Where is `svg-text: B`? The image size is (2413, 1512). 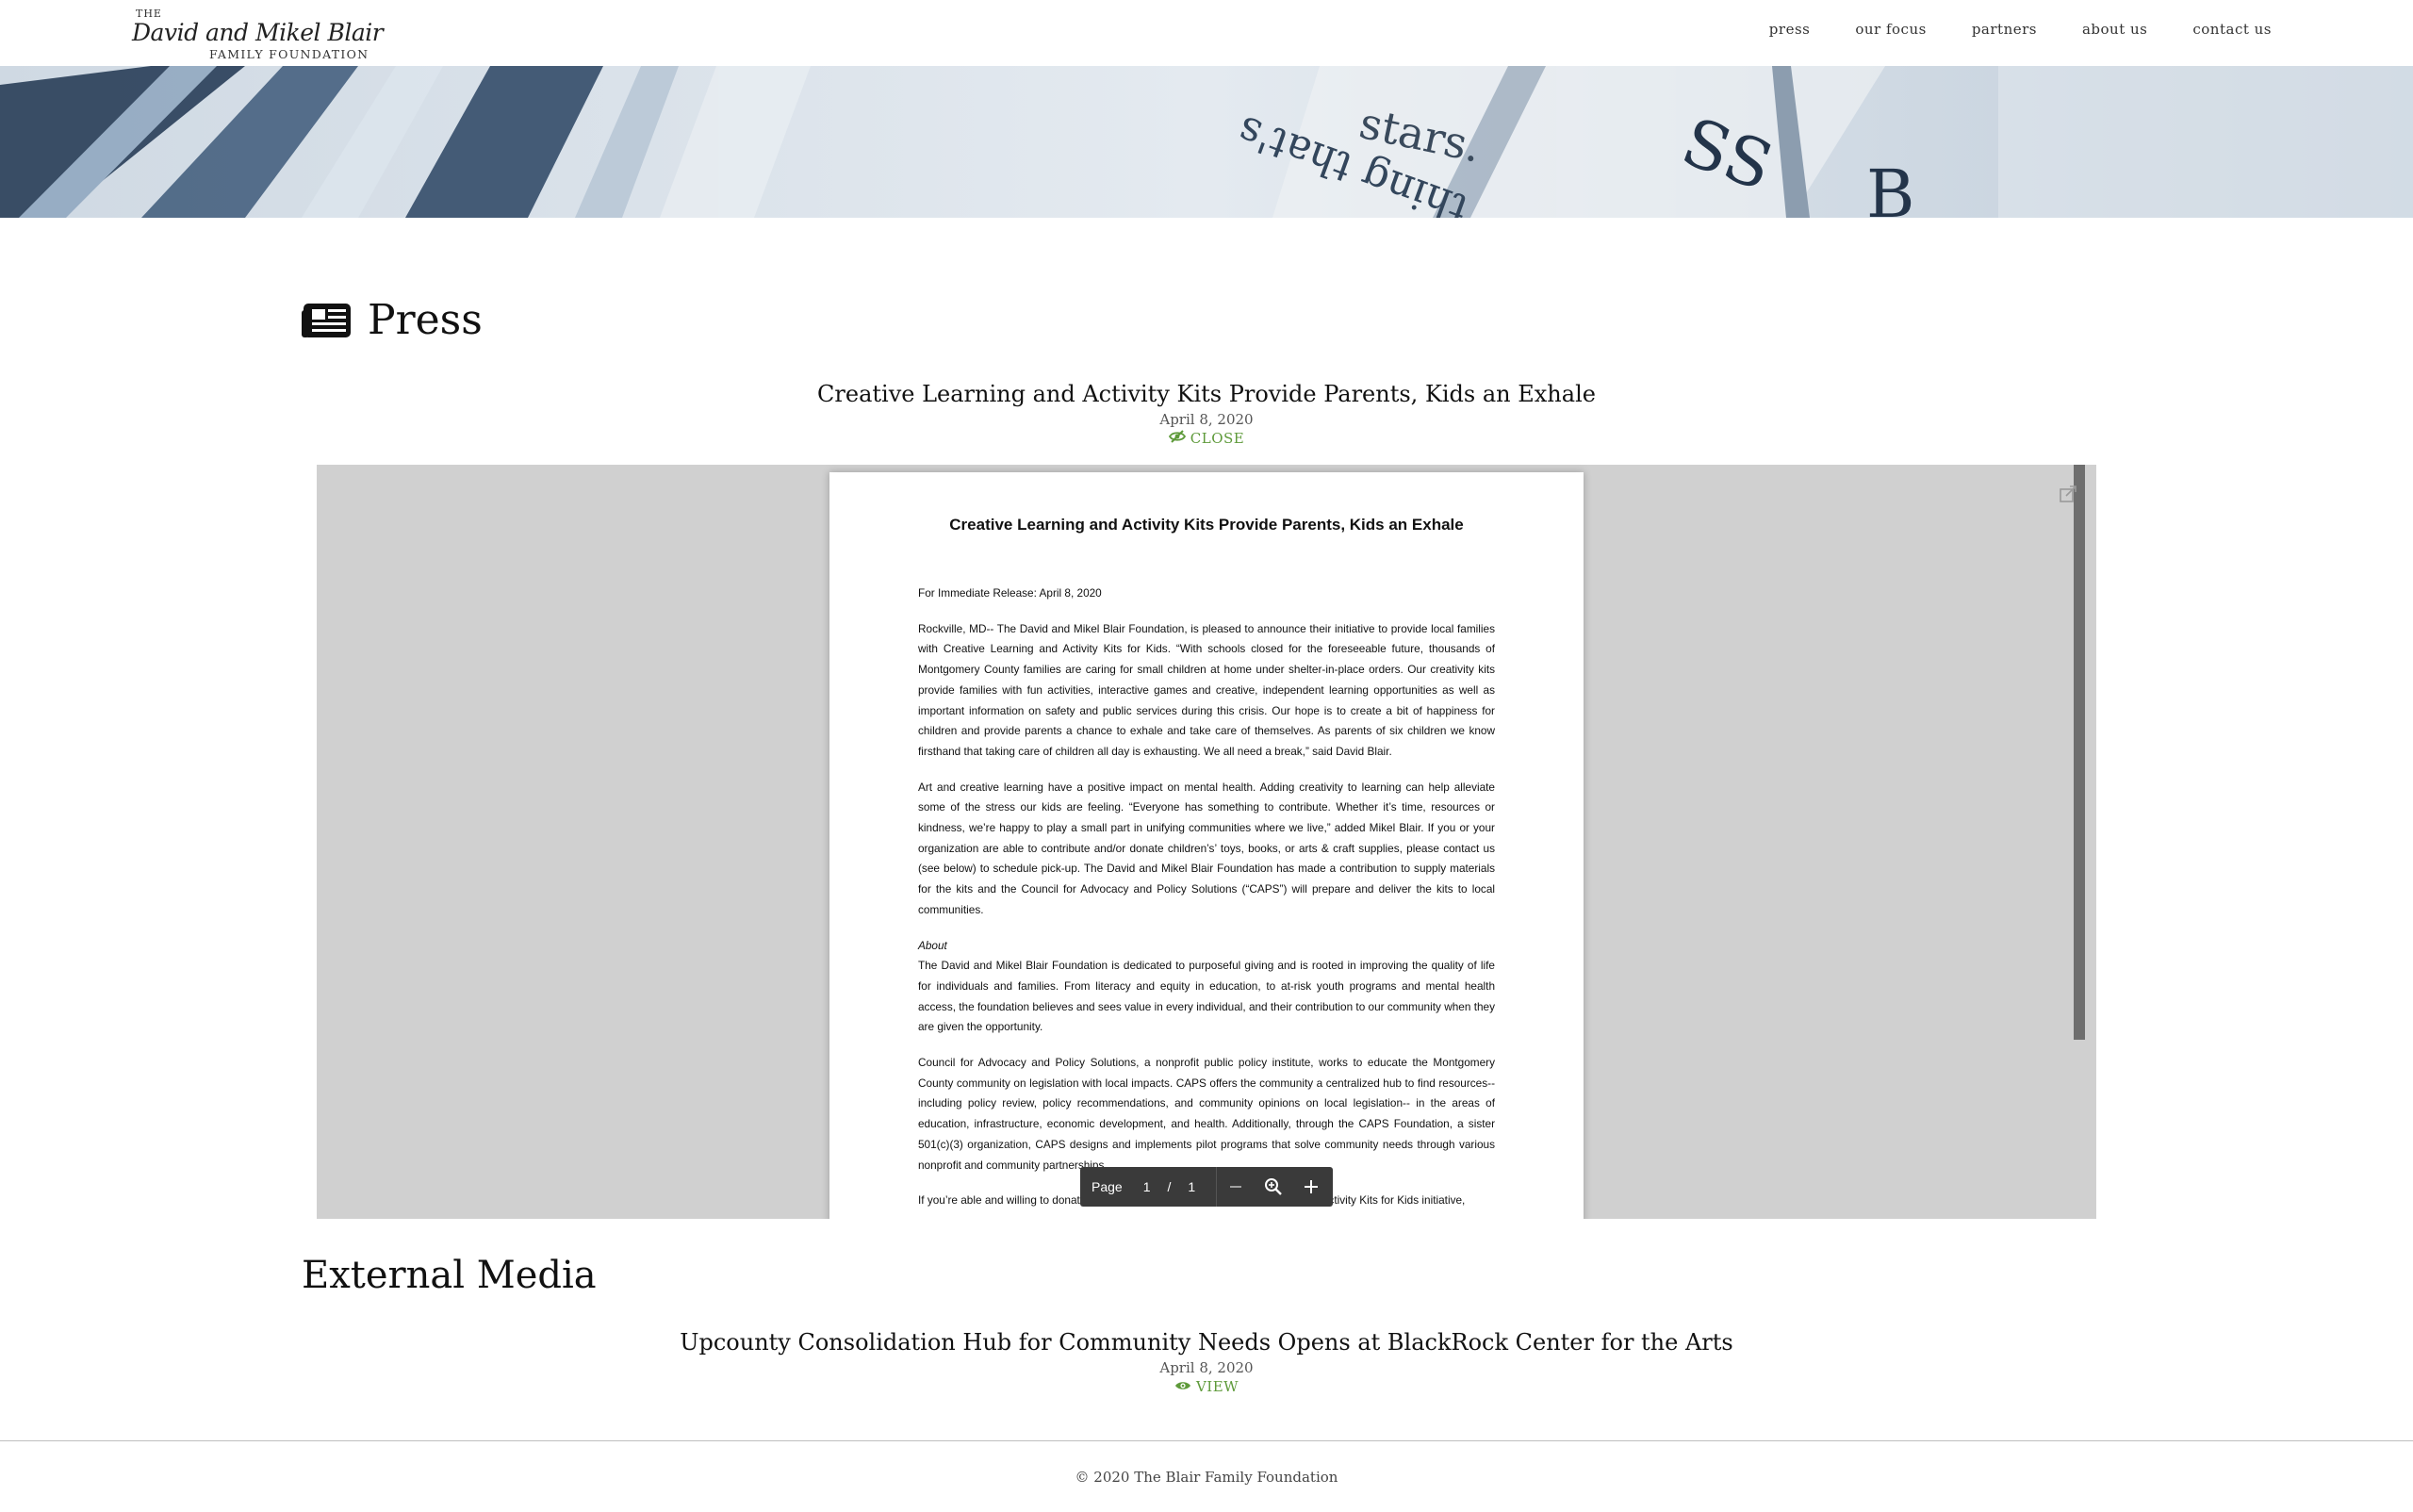
svg-text: B is located at coordinates (1890, 187).